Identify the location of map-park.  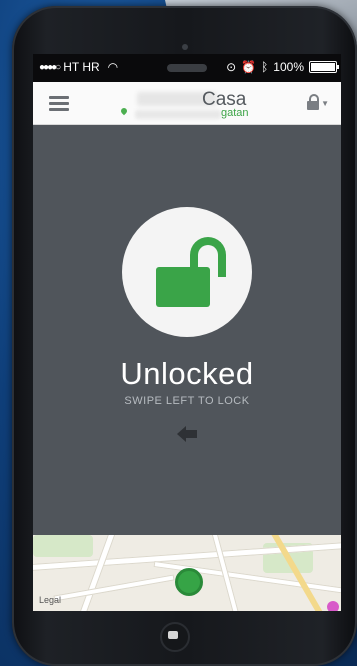
(63, 546).